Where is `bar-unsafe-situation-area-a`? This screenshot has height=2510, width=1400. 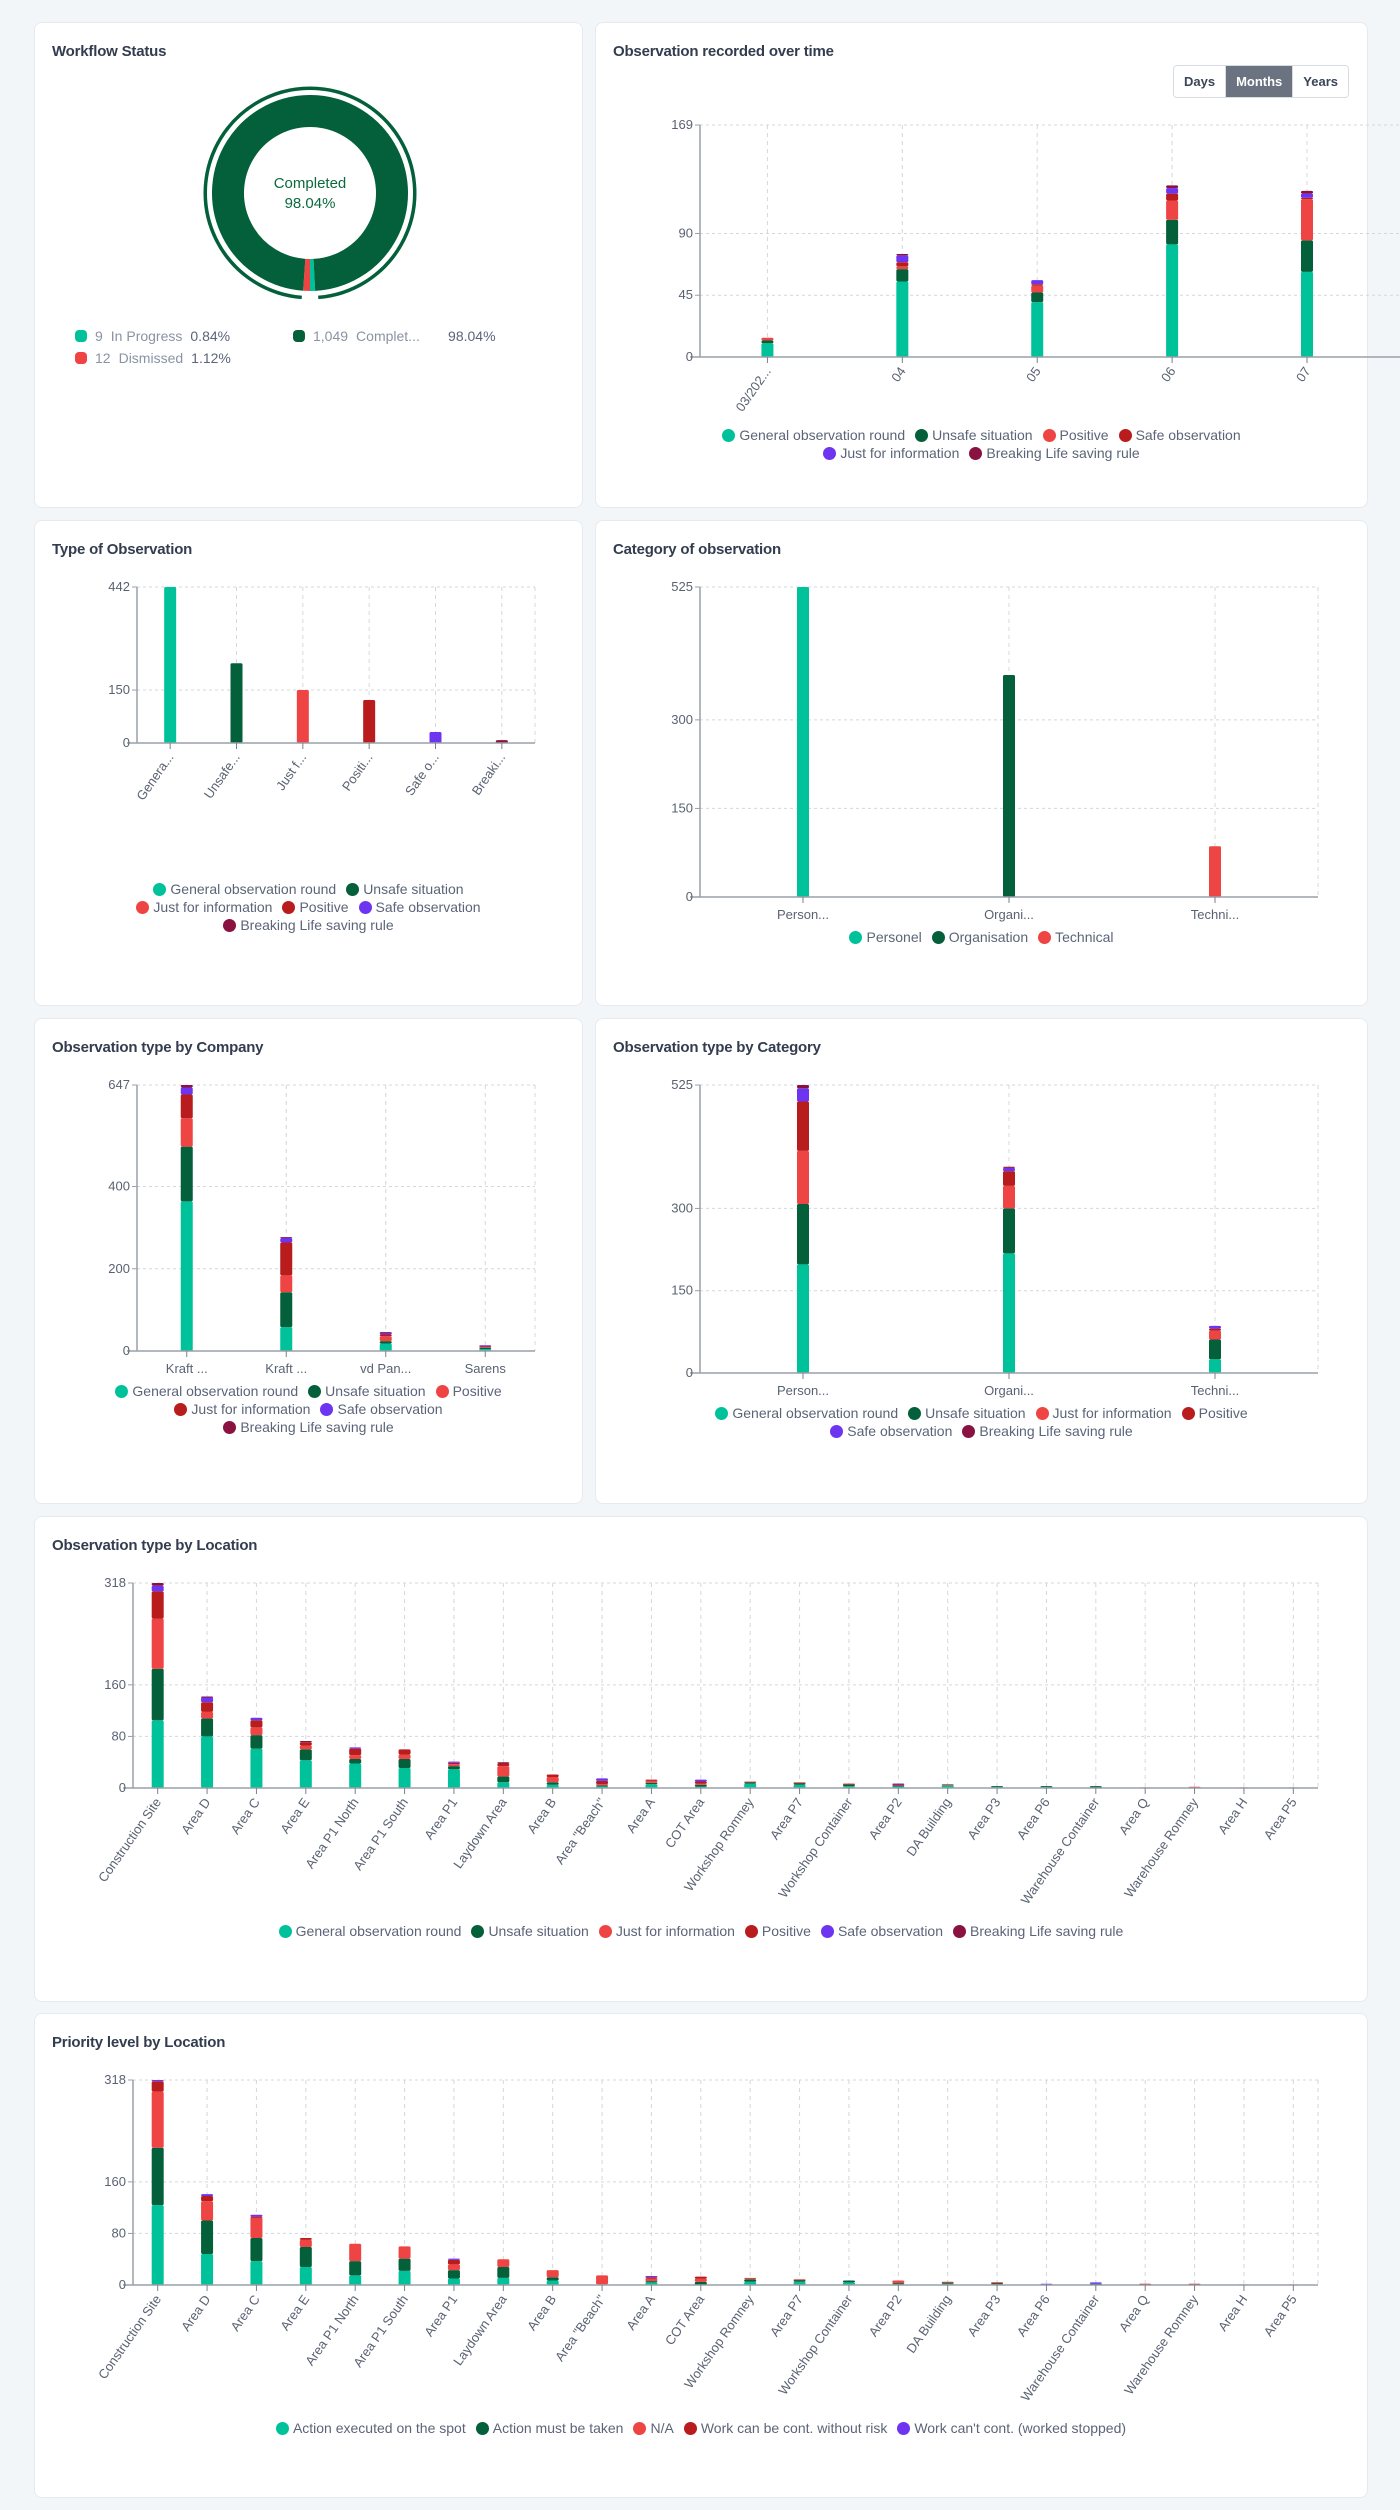
bar-unsafe-situation-area-a is located at coordinates (651, 1783).